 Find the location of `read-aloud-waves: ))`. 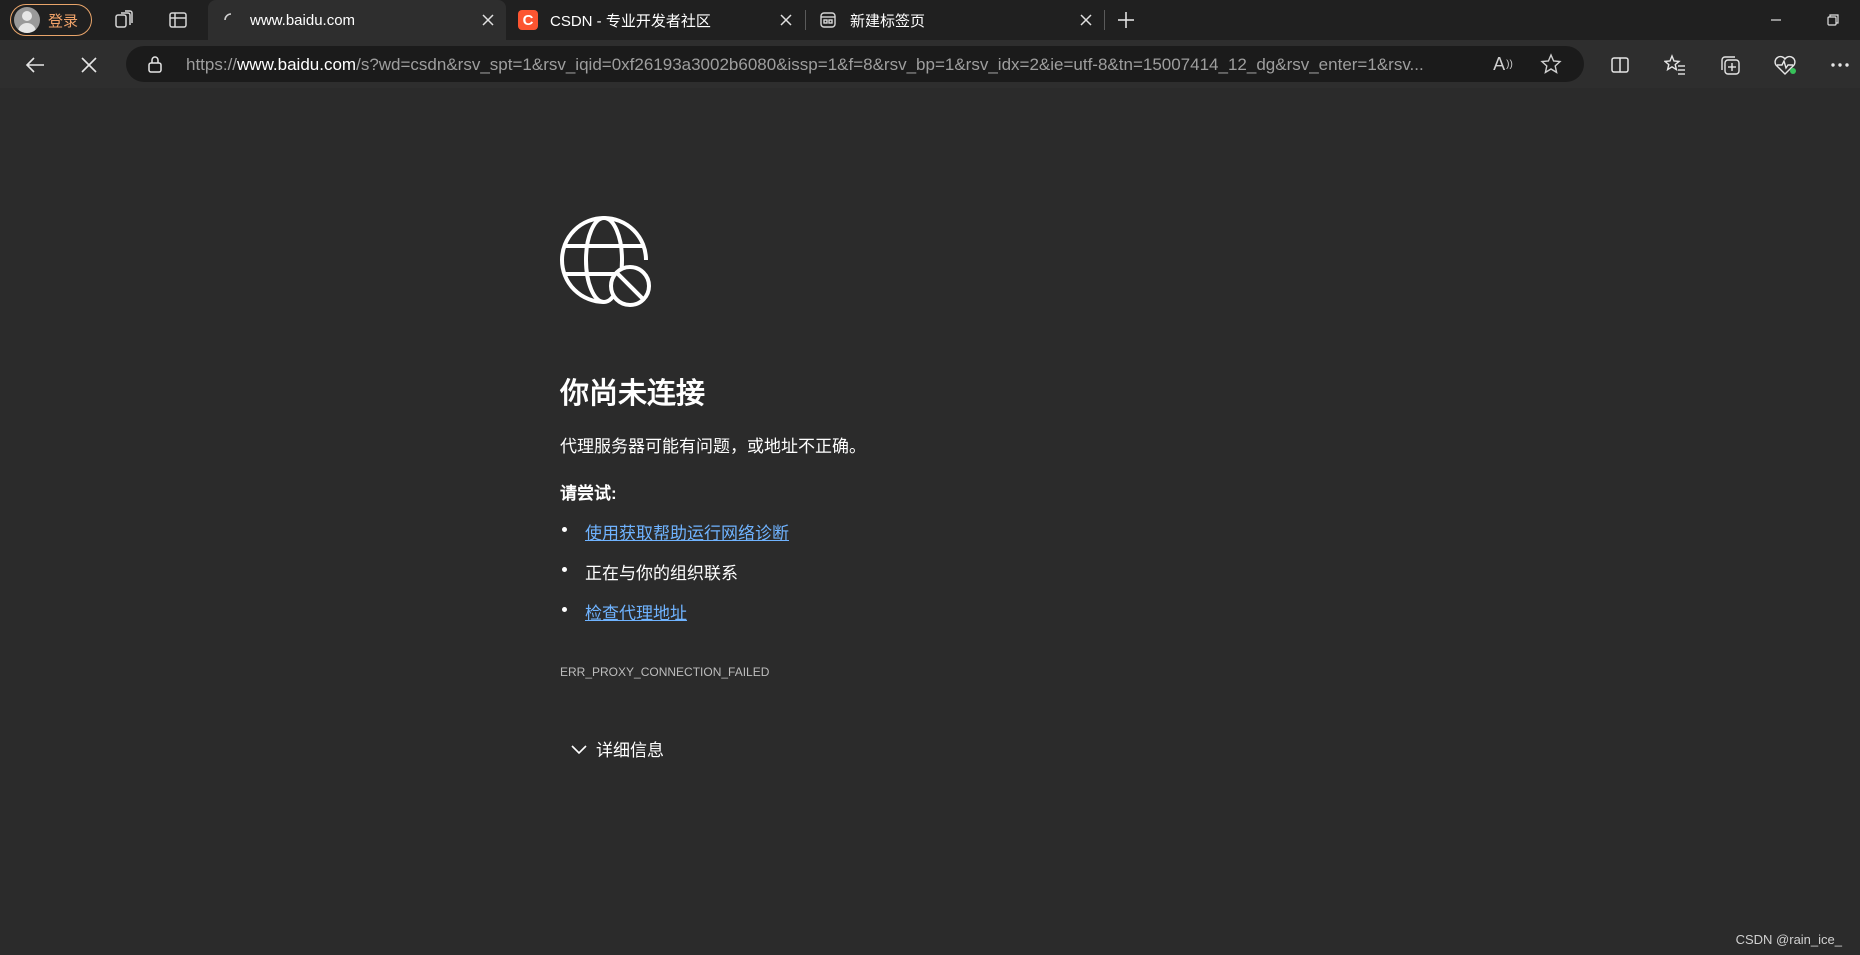

read-aloud-waves: )) is located at coordinates (1509, 64).